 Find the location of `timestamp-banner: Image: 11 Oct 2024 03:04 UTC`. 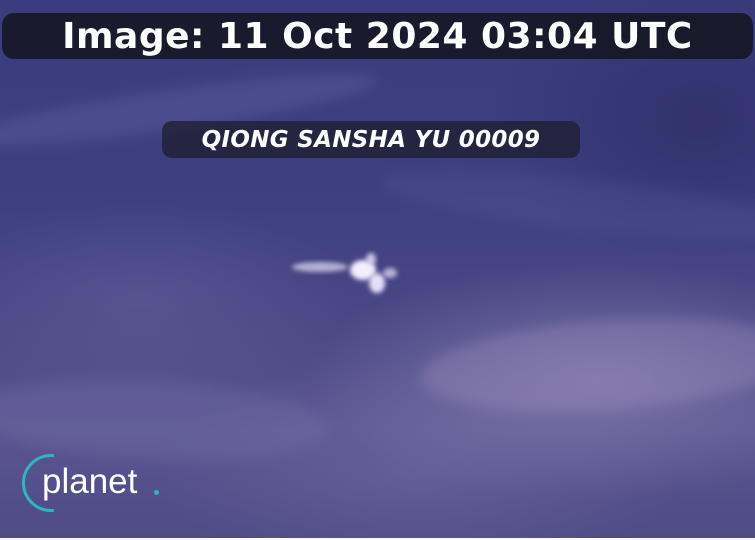

timestamp-banner: Image: 11 Oct 2024 03:04 UTC is located at coordinates (377, 36).